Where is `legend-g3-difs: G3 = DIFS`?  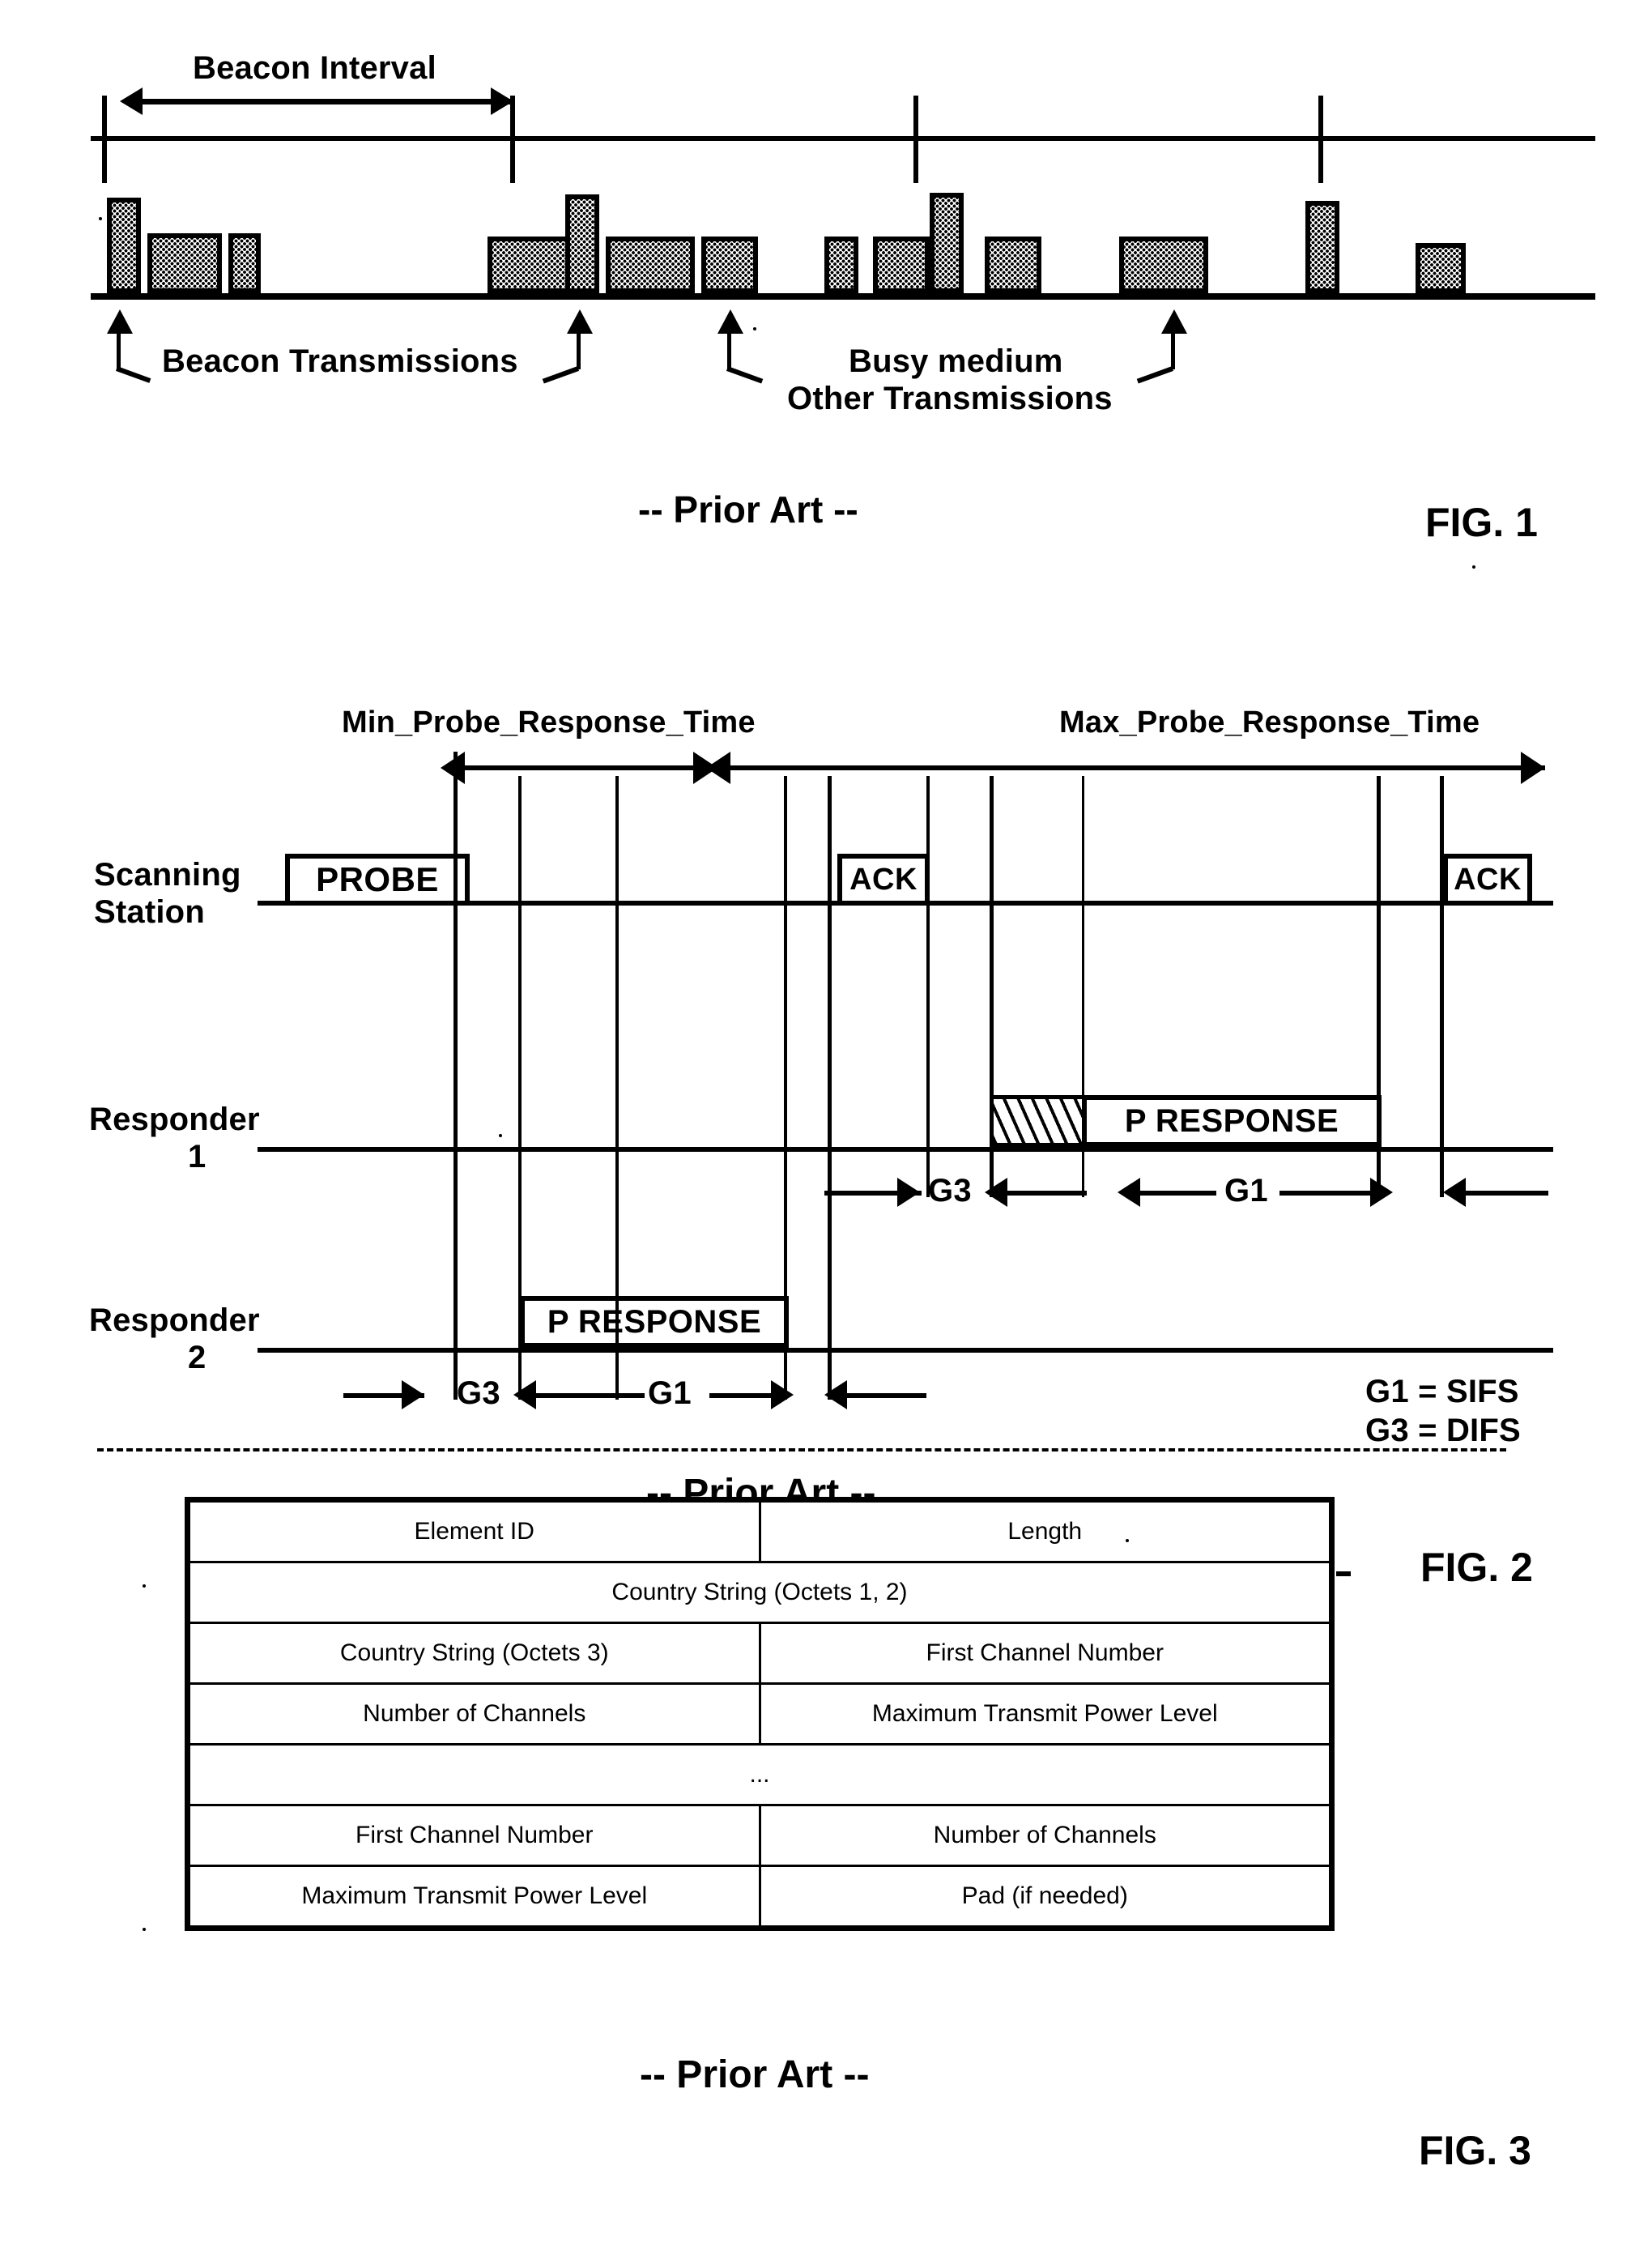 legend-g3-difs: G3 = DIFS is located at coordinates (1443, 1430).